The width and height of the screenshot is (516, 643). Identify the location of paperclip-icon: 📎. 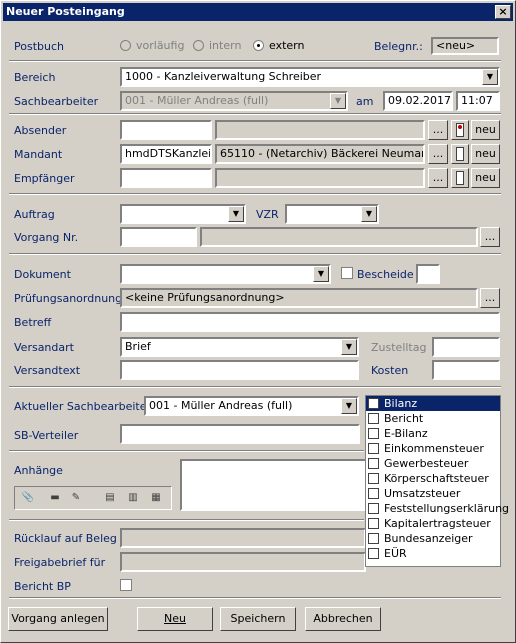
(28, 498).